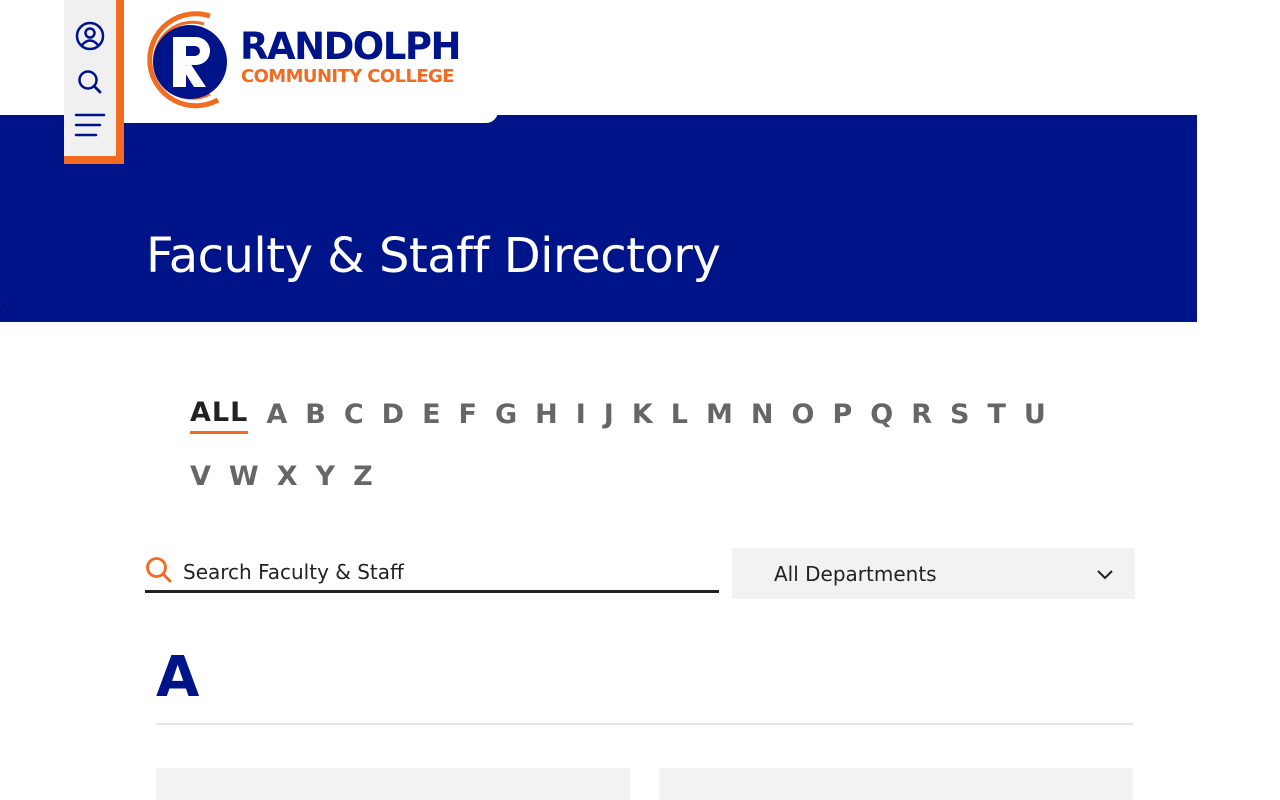 This screenshot has width=1280, height=800. Describe the element at coordinates (720, 415) in the screenshot. I see `letter-filter-m: M` at that location.